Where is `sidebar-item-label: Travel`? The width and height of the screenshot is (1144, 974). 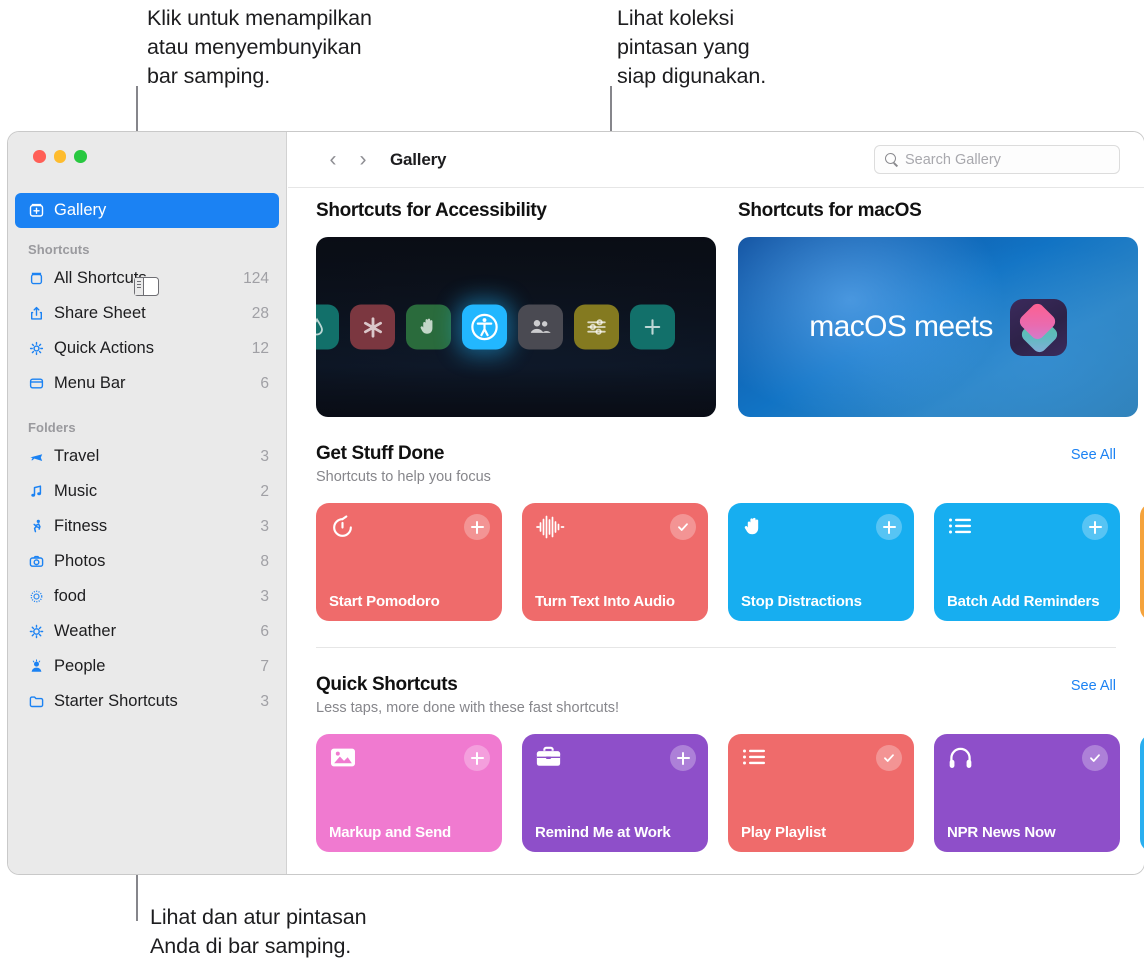 sidebar-item-label: Travel is located at coordinates (77, 456).